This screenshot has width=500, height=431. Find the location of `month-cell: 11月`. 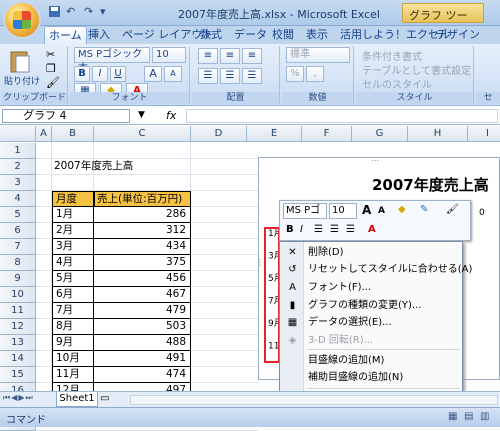

month-cell: 11月 is located at coordinates (73, 375).